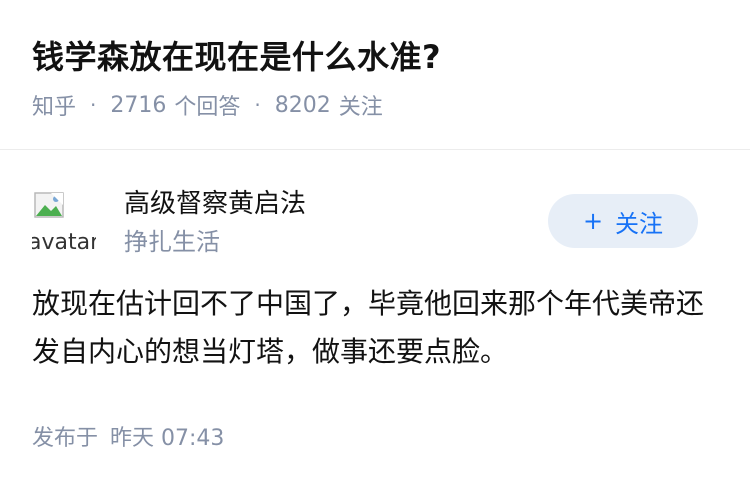 The image size is (750, 486). What do you see at coordinates (207, 107) in the screenshot?
I see `answer-count-label: 个回答` at bounding box center [207, 107].